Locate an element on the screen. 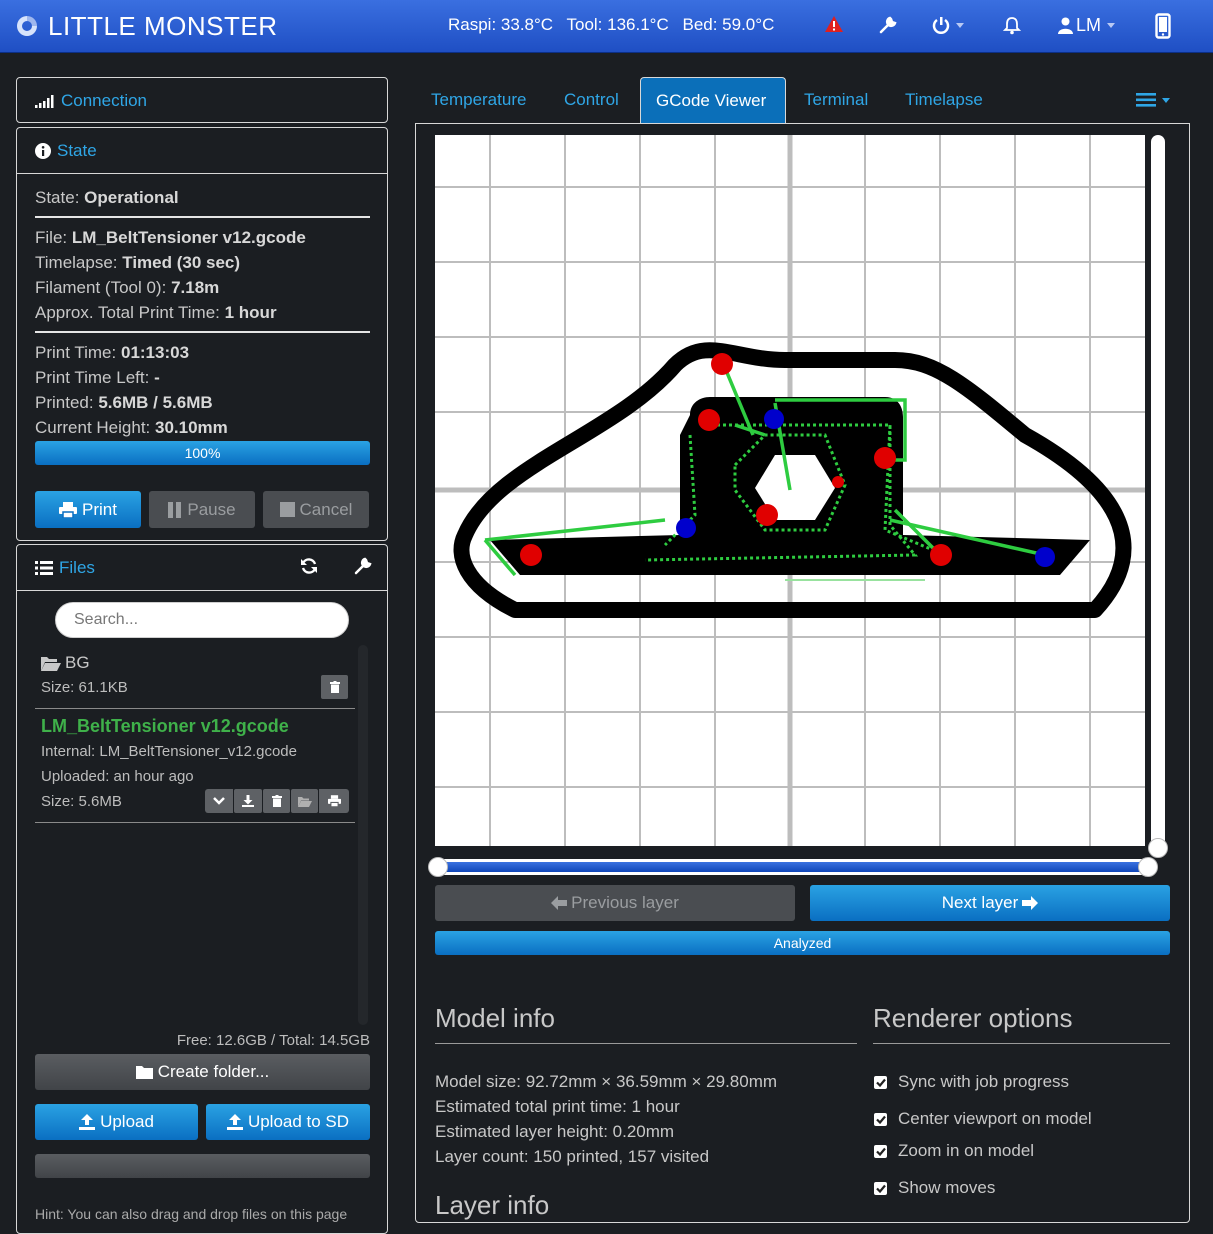 The image size is (1213, 1234). progress-text: 100% is located at coordinates (202, 453).